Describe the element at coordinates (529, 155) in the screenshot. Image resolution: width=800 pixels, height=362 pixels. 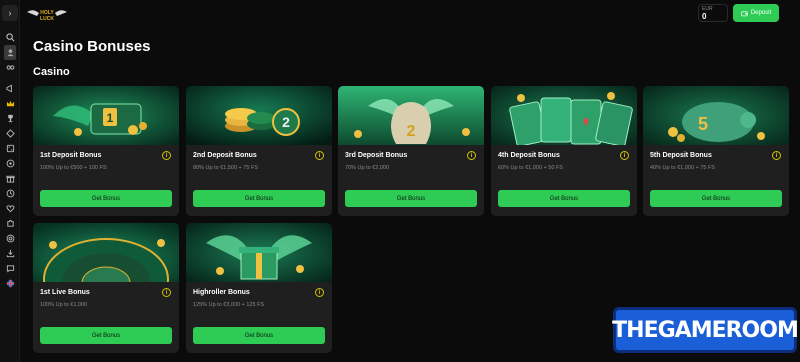
I see `bonus-name: 4th Deposit Bonus` at that location.